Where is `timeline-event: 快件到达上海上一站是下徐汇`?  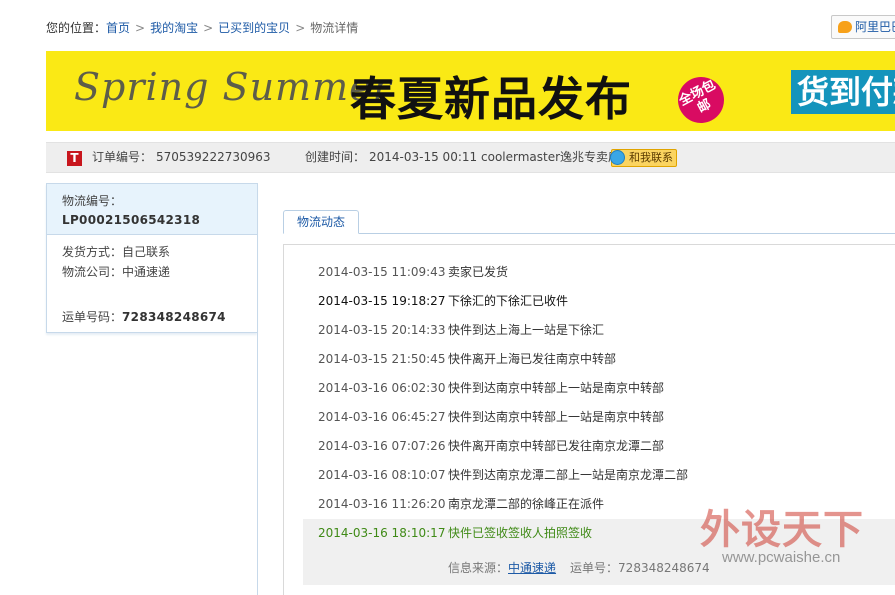 timeline-event: 快件到达上海上一站是下徐汇 is located at coordinates (526, 330).